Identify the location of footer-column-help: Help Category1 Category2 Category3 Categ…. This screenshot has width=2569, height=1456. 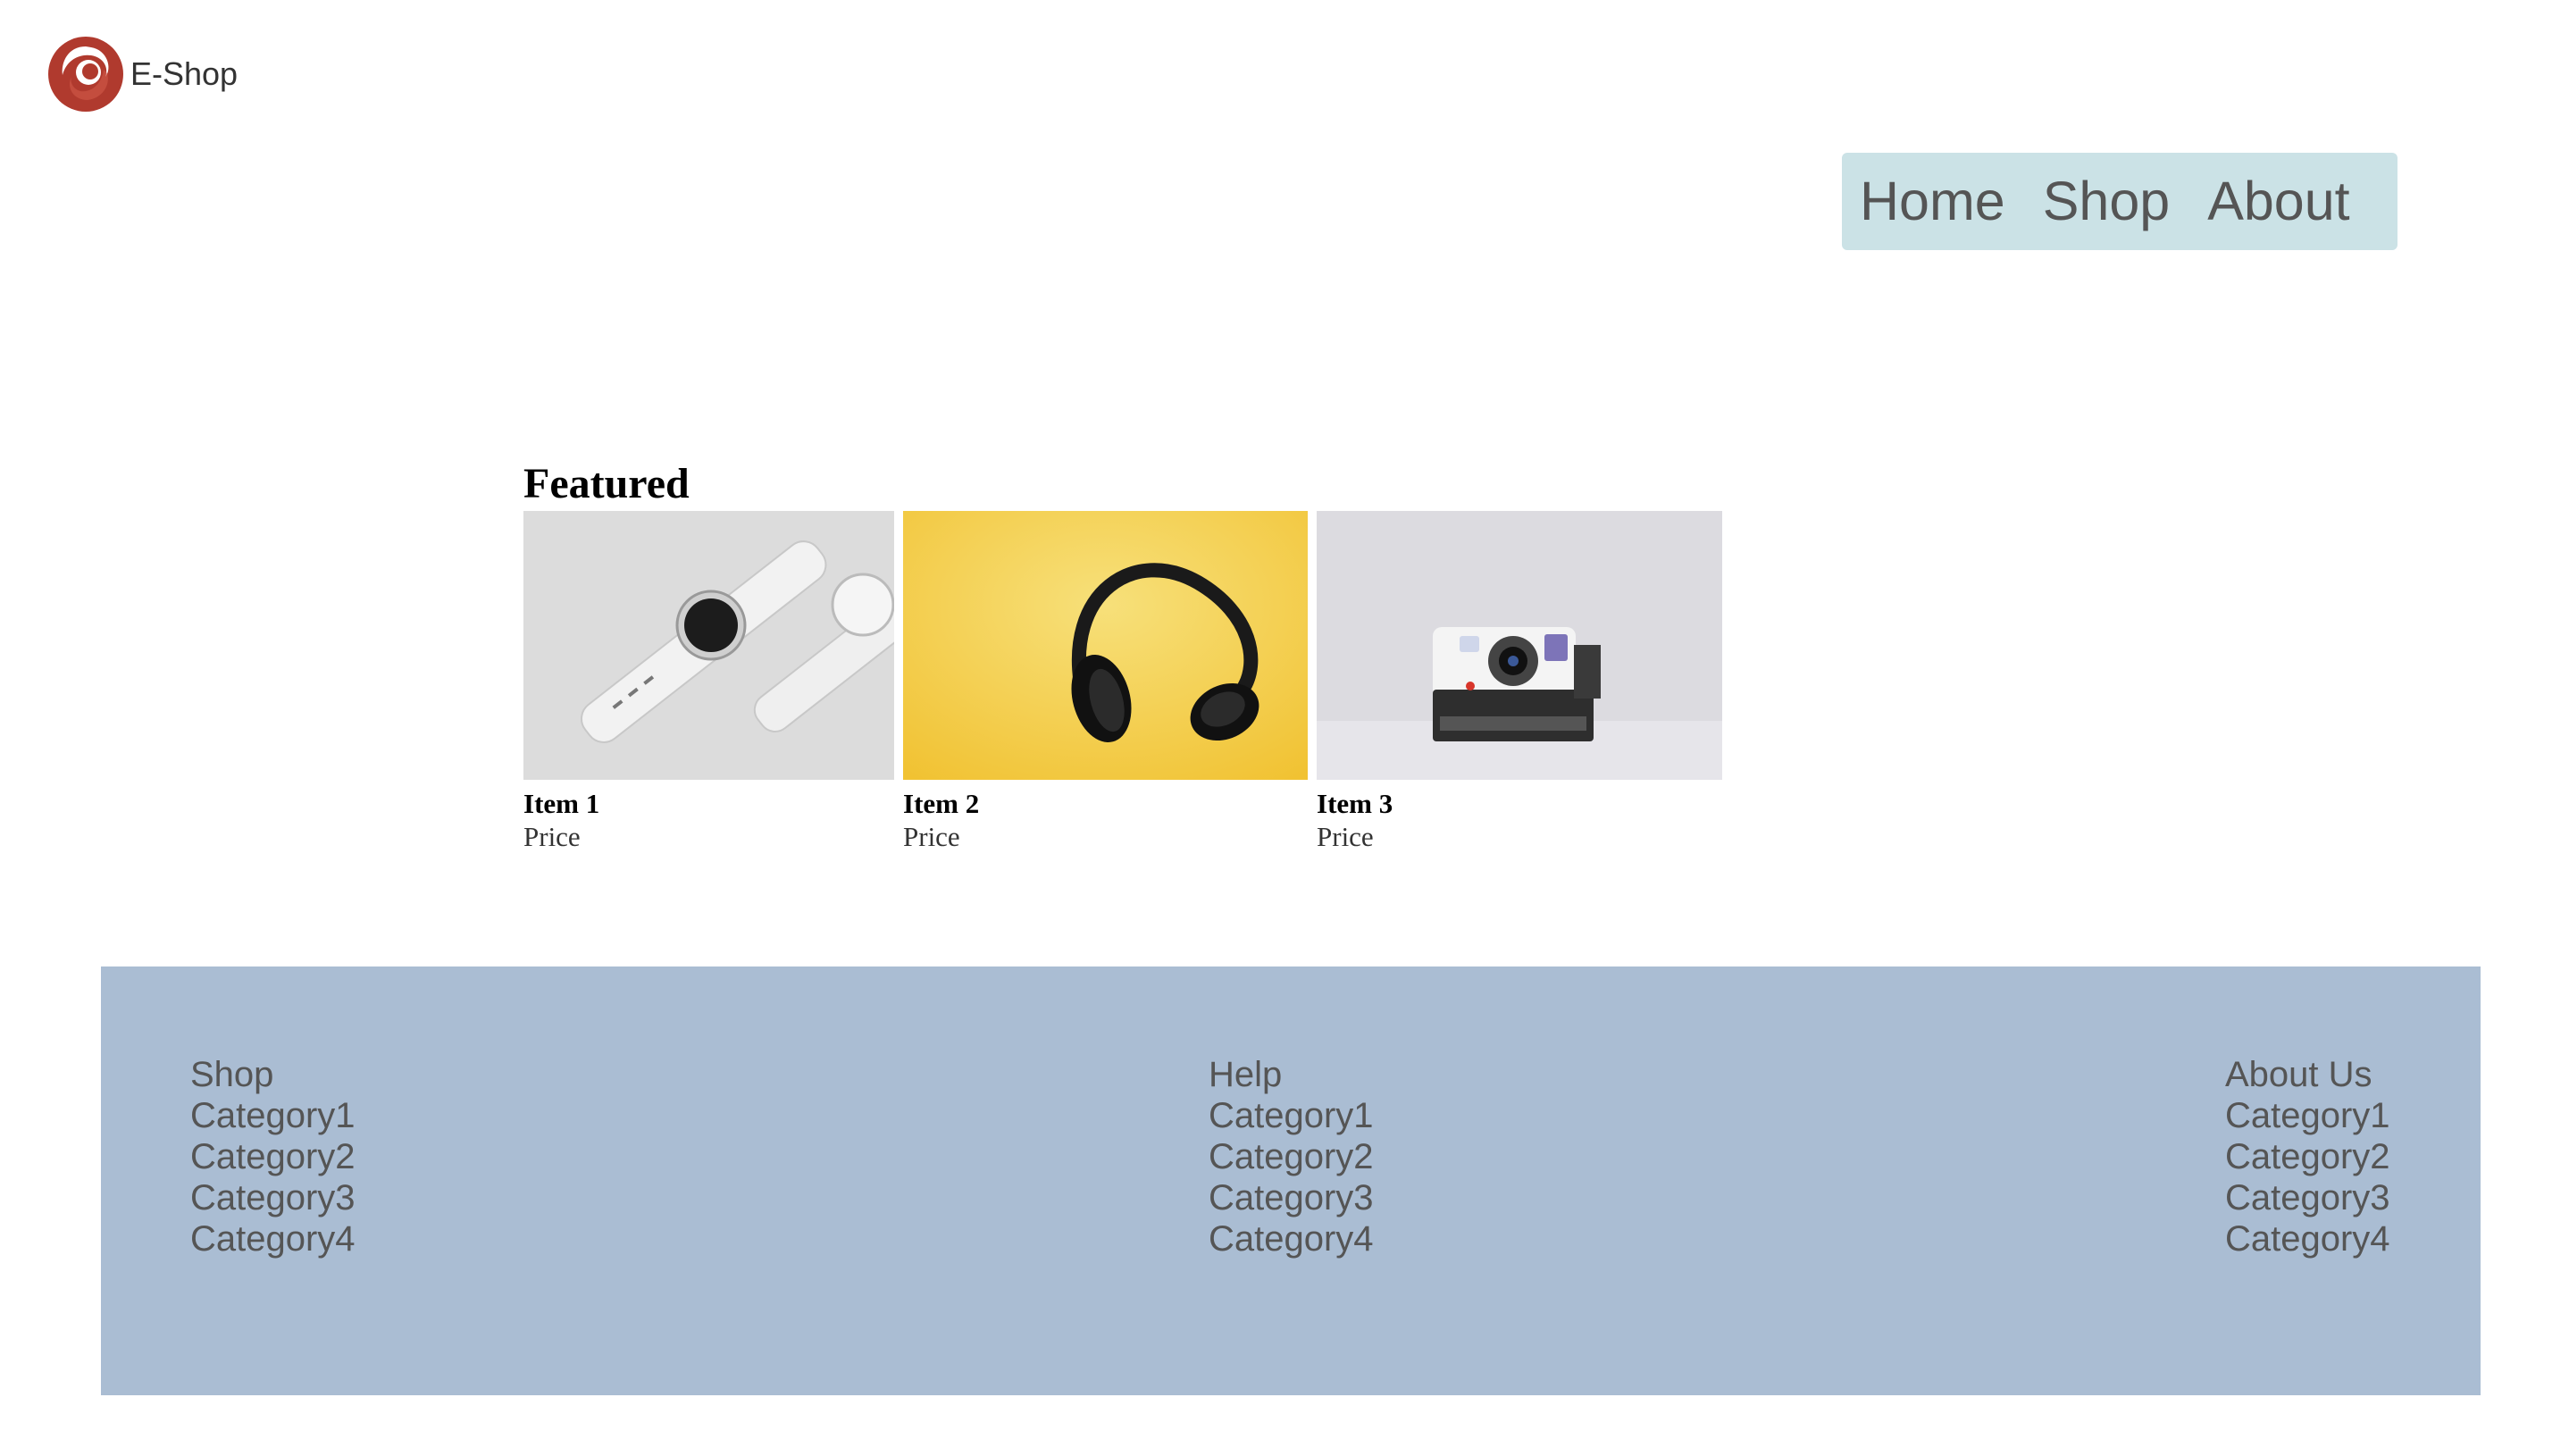
(1291, 1156).